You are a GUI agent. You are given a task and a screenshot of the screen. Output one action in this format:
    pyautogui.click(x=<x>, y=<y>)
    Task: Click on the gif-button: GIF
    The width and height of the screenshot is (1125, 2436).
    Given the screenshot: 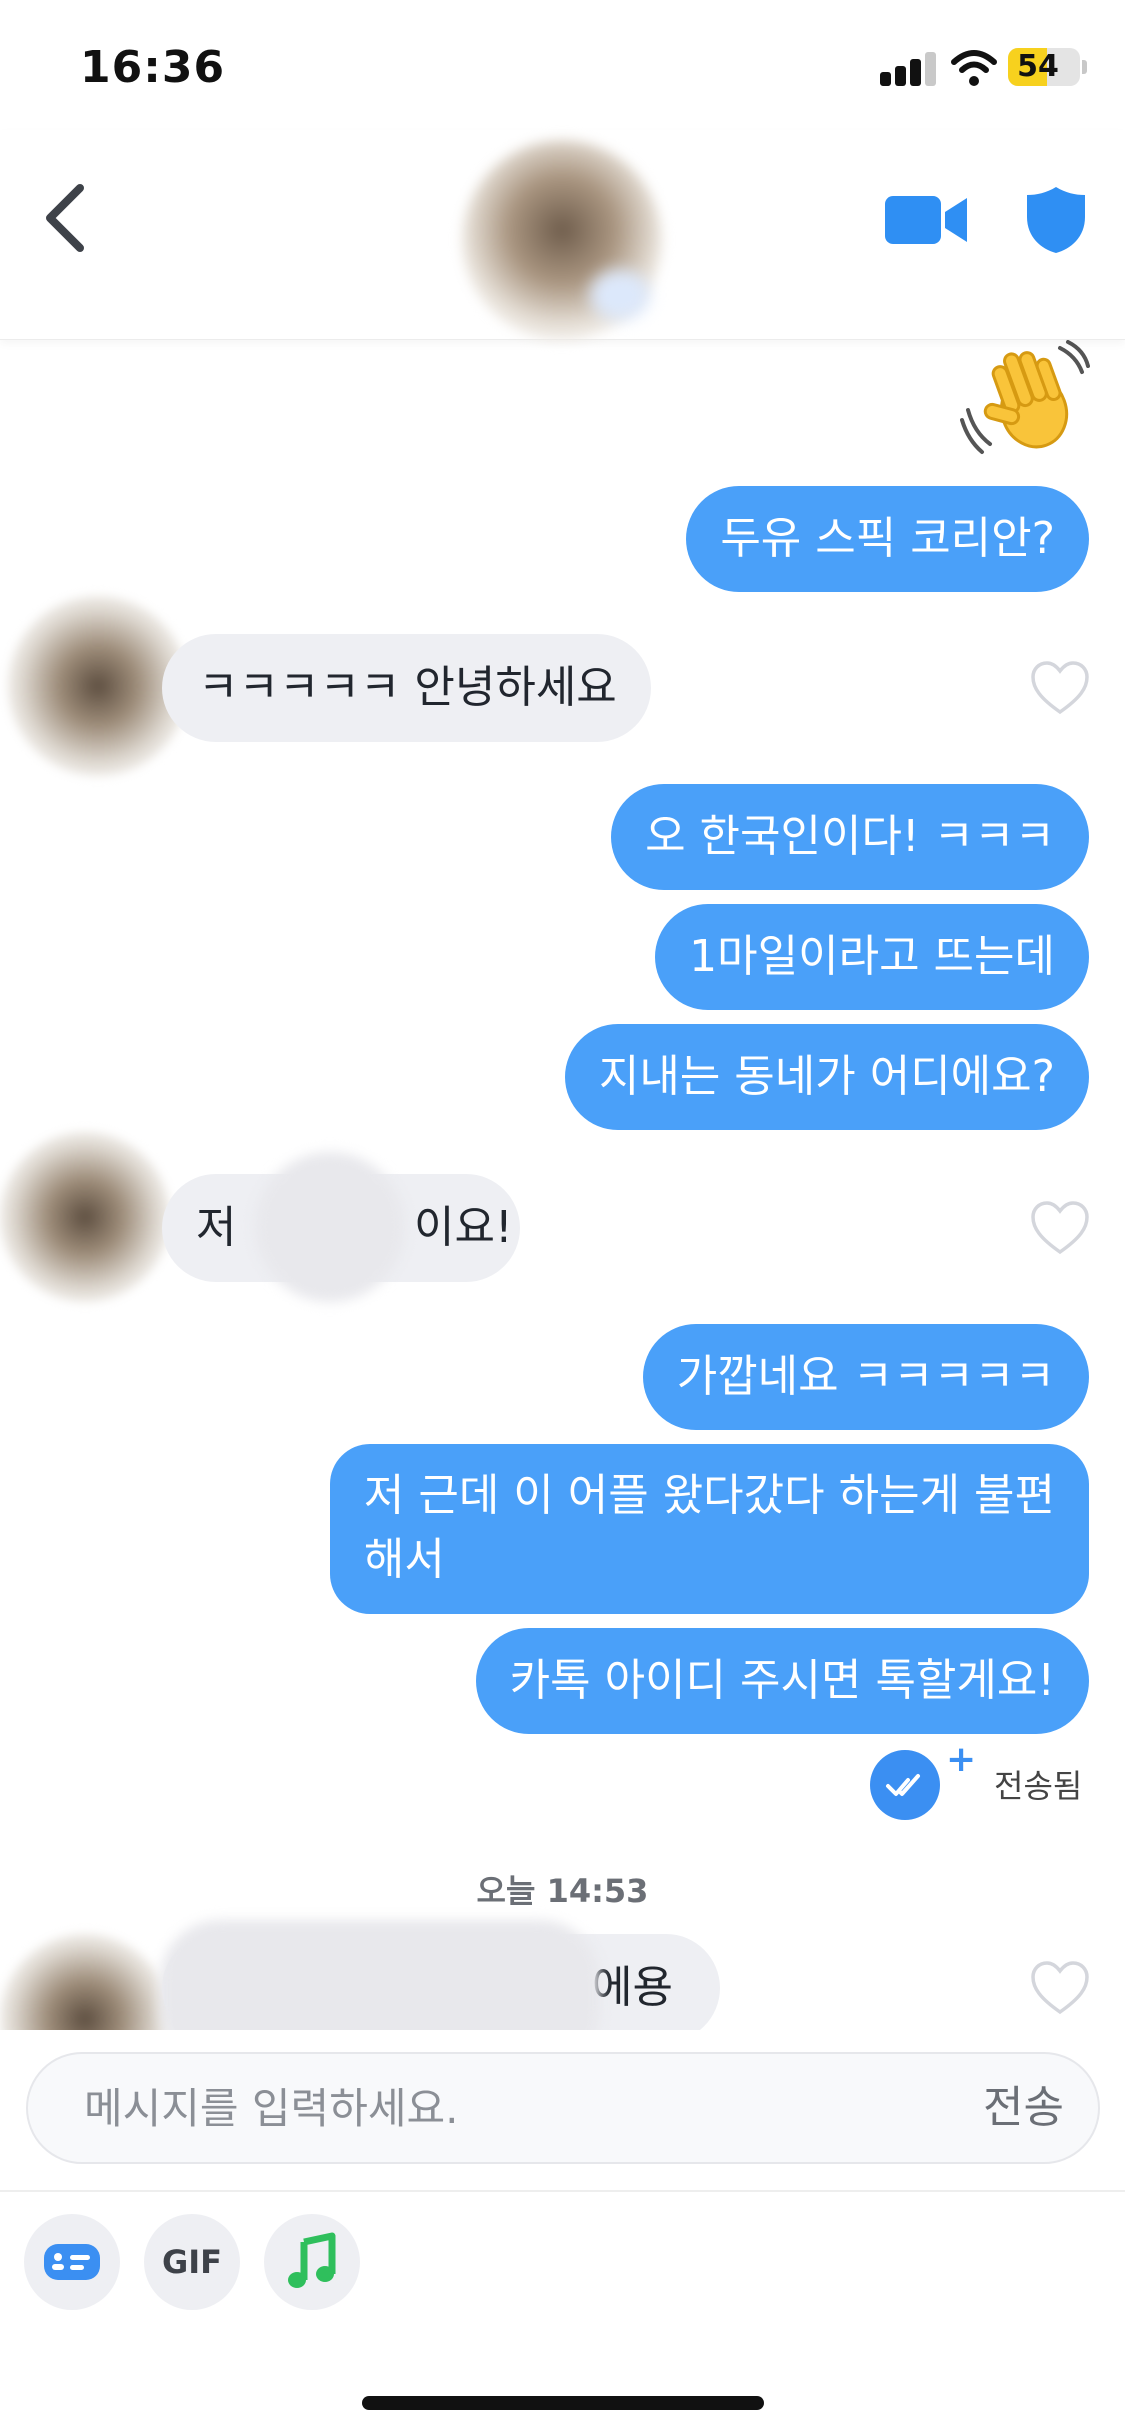 What is the action you would take?
    pyautogui.click(x=192, y=2262)
    